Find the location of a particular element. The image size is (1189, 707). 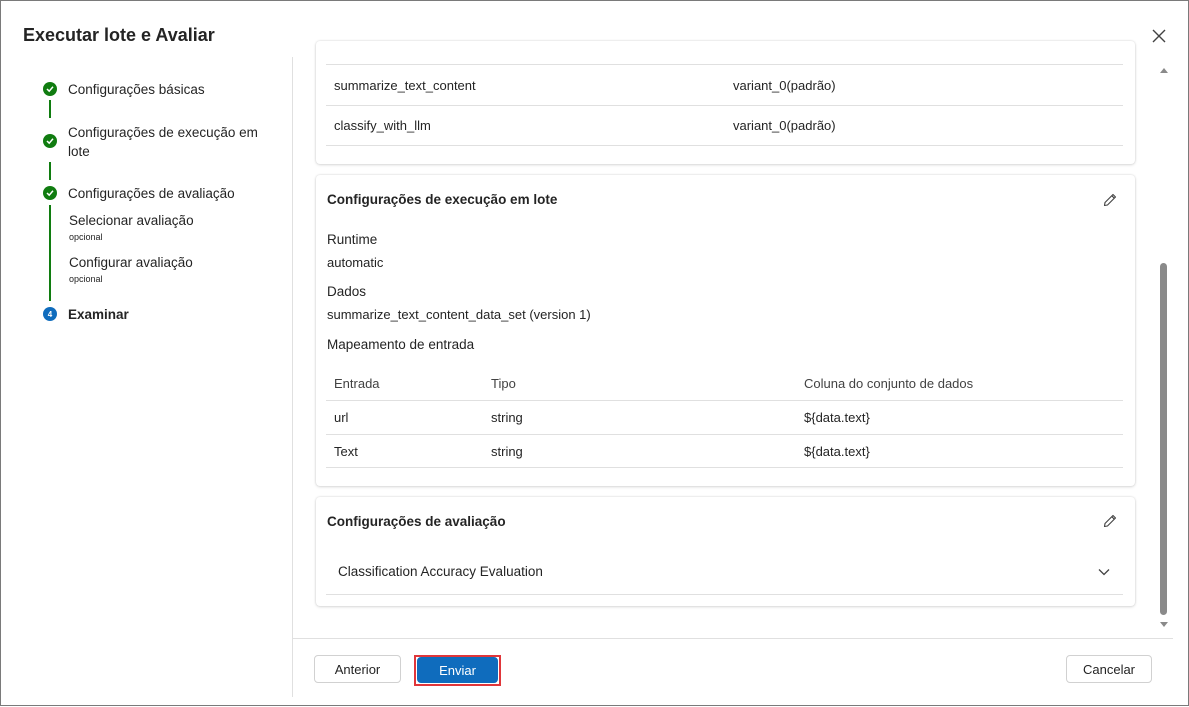

caret-up-icon is located at coordinates (1164, 70).